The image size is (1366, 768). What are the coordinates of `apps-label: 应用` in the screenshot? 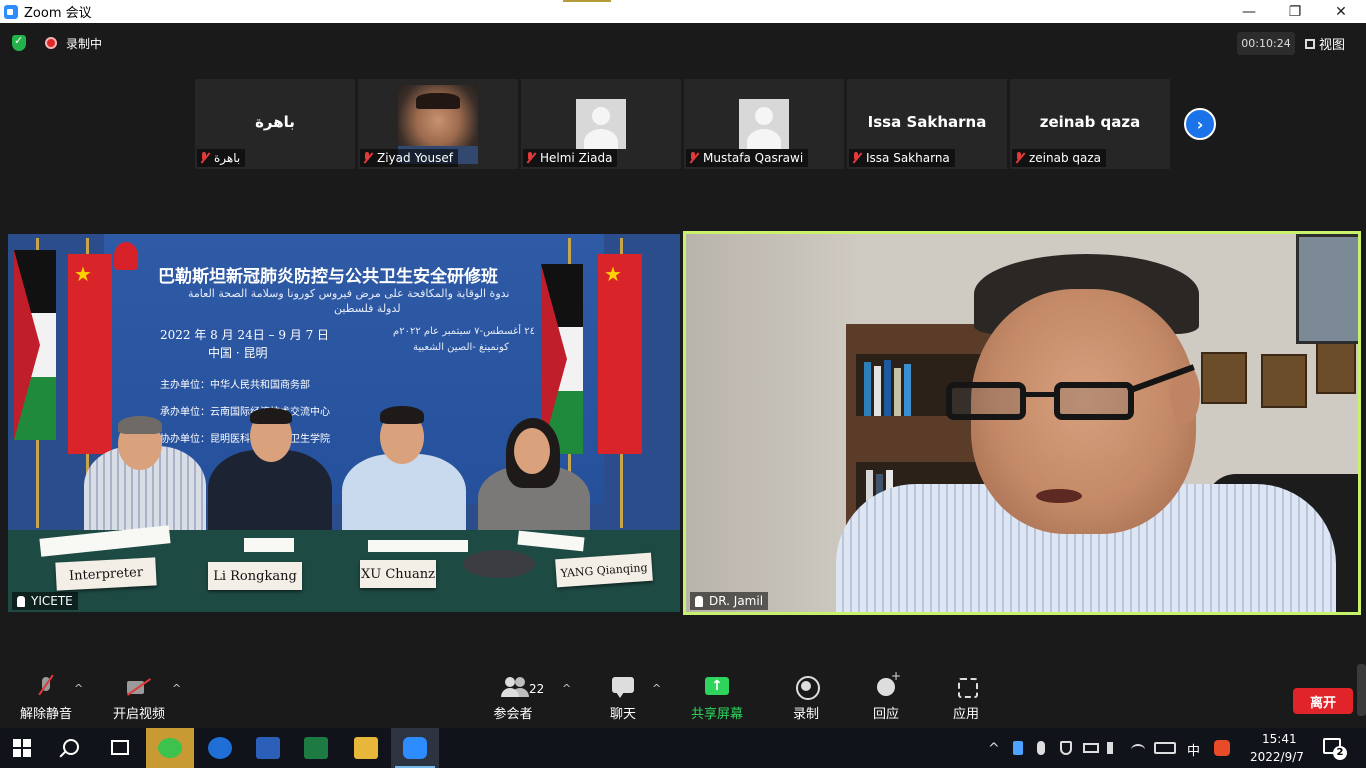 It's located at (965, 714).